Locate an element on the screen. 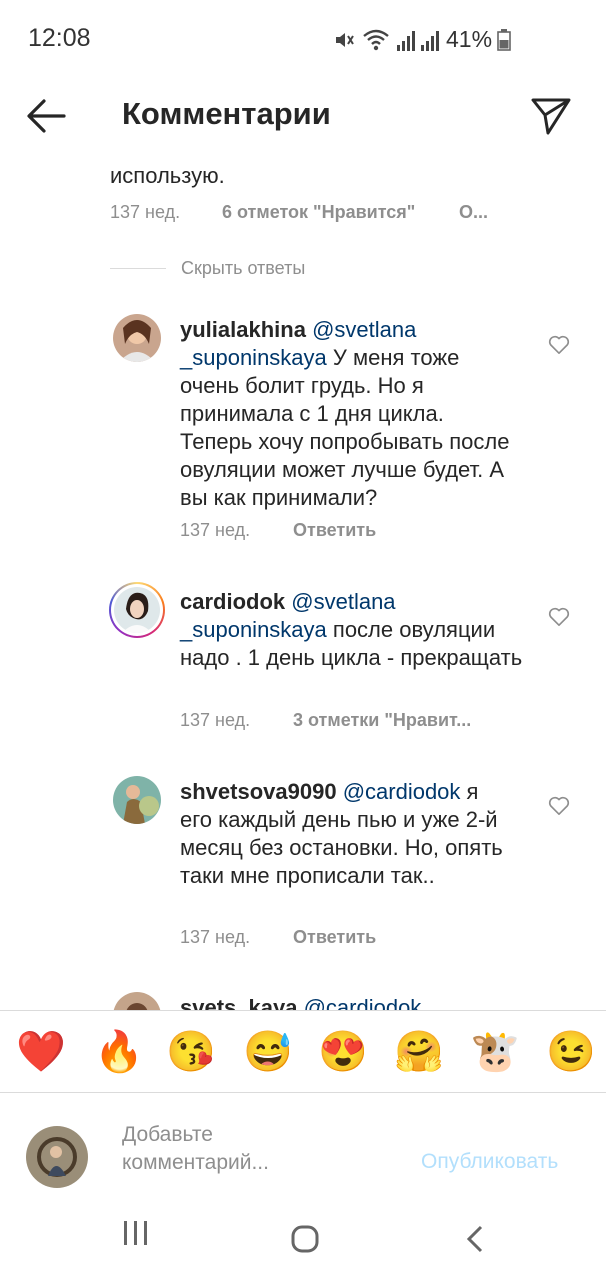 This screenshot has height=1280, width=606. reply-username: cardiodok is located at coordinates (232, 601).